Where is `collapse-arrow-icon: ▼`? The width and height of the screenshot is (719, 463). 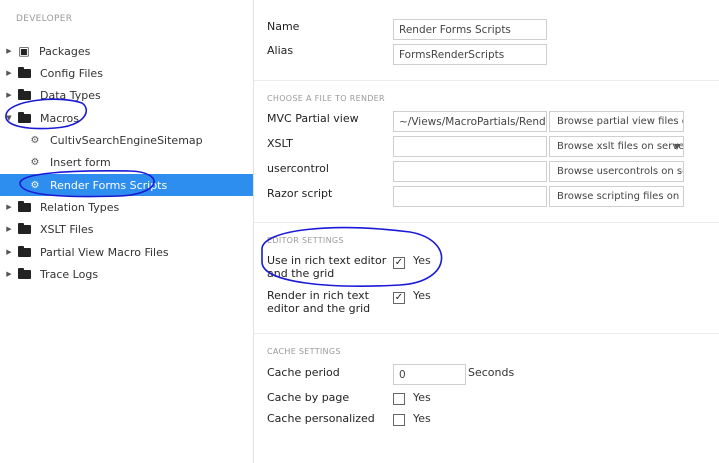
collapse-arrow-icon: ▼ is located at coordinates (9, 118).